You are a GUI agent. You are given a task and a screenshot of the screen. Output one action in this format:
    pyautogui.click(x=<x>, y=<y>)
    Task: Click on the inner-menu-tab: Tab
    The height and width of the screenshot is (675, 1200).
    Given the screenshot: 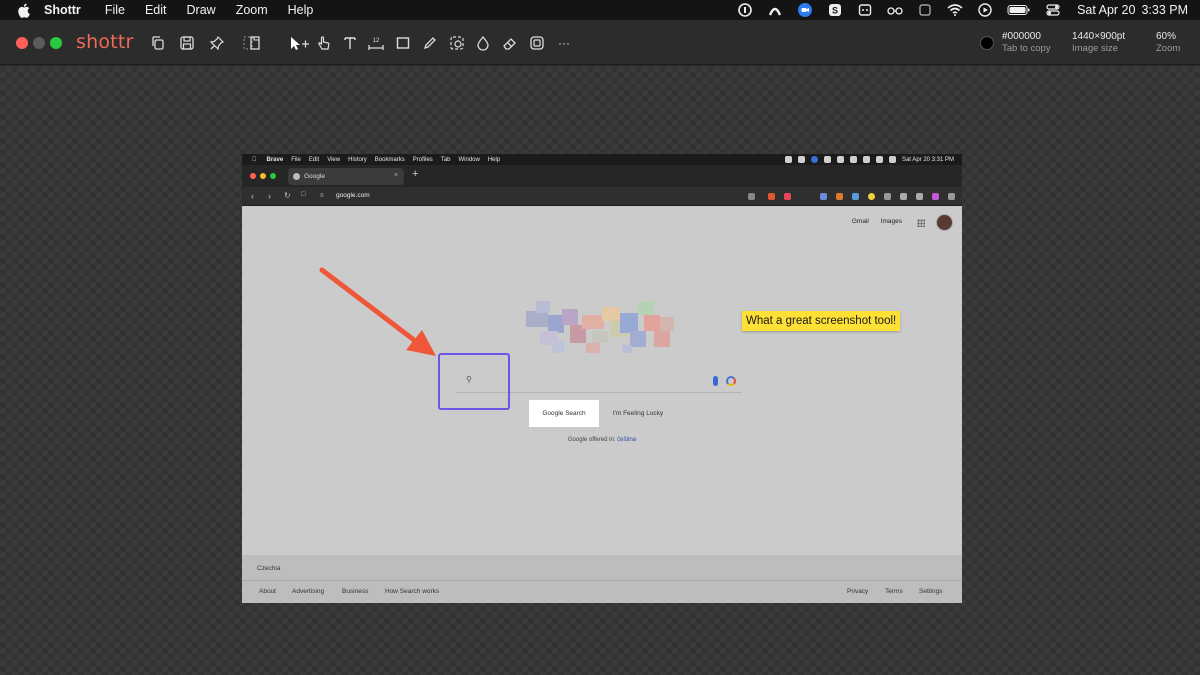 What is the action you would take?
    pyautogui.click(x=443, y=159)
    